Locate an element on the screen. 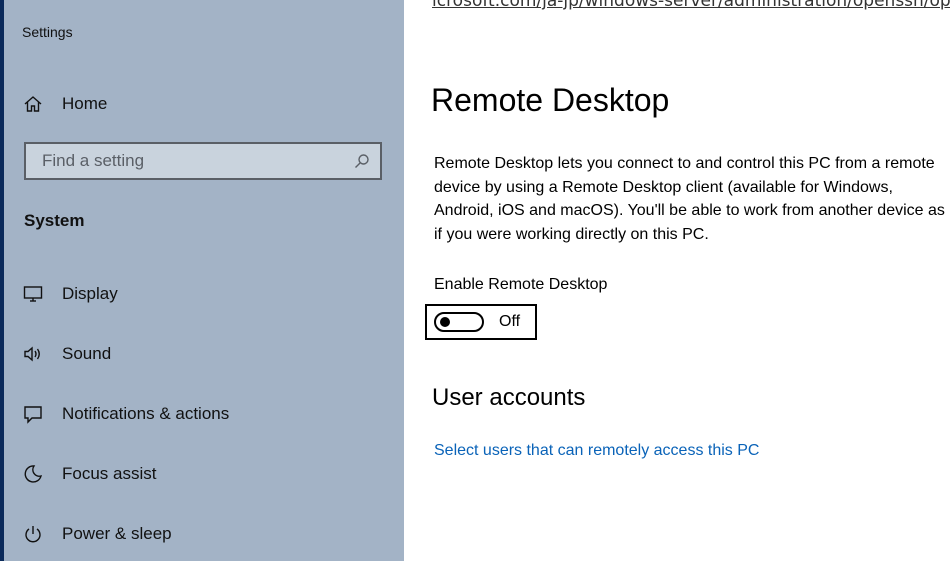 The height and width of the screenshot is (561, 950). app-title: Settings is located at coordinates (47, 32).